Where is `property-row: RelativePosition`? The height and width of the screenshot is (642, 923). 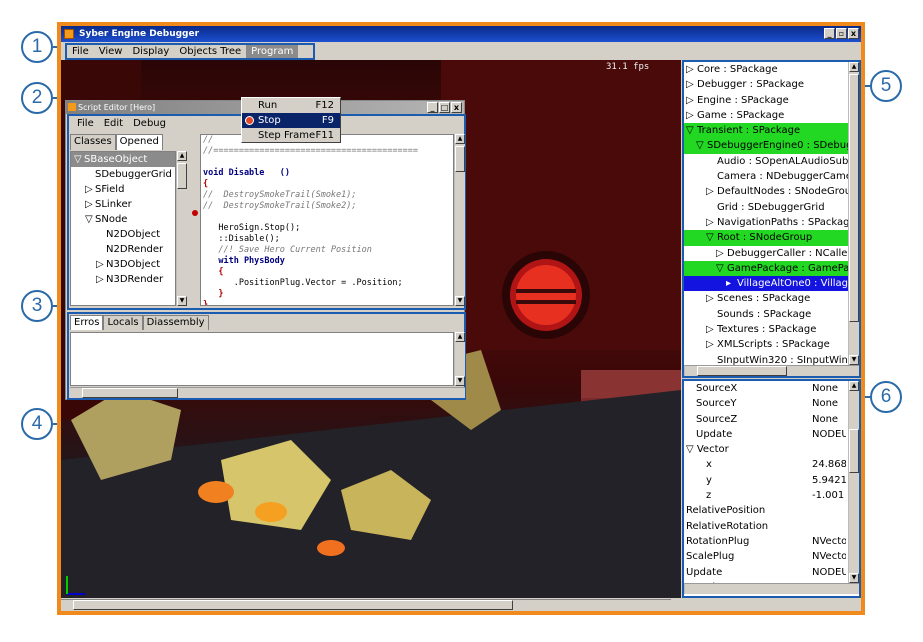
property-row: RelativePosition is located at coordinates (766, 510).